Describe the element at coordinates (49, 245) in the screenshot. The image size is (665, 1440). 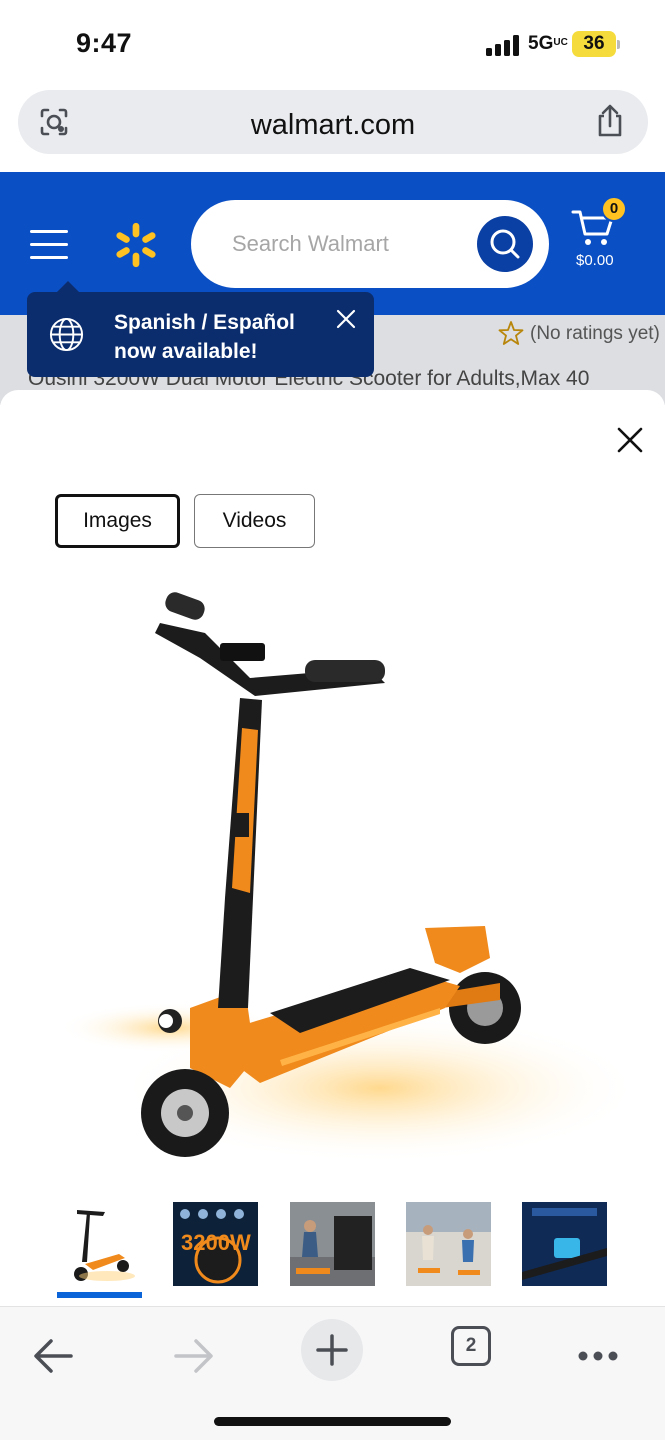
I see `hamburger-menu-icon` at that location.